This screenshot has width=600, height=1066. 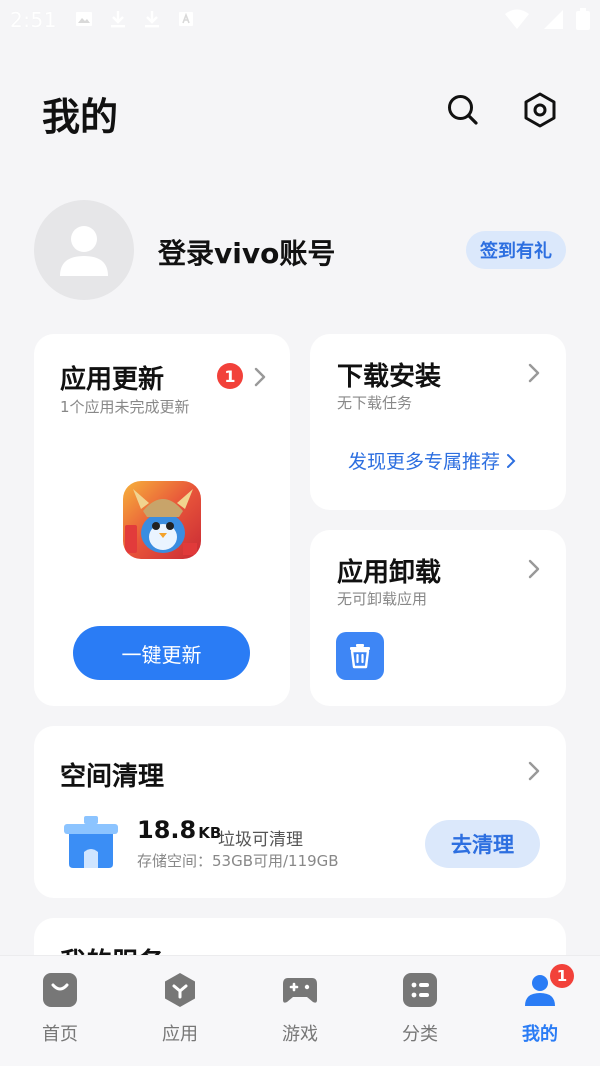 What do you see at coordinates (420, 1009) in the screenshot?
I see `tab-category: 分类` at bounding box center [420, 1009].